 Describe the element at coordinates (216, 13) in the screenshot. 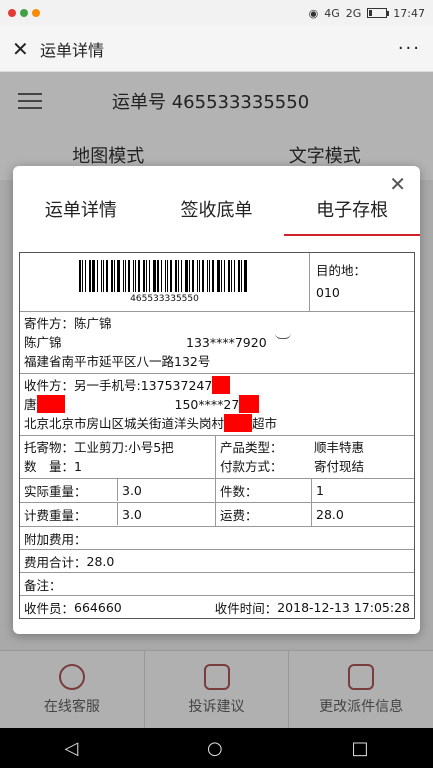

I see `status-bar: ◉ 4G 2G 17:47` at that location.